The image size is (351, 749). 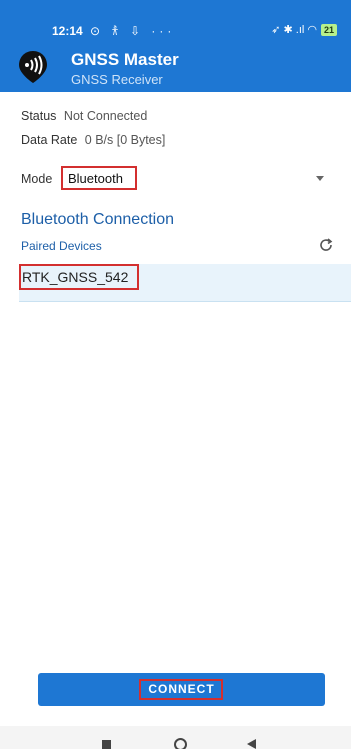 What do you see at coordinates (105, 116) in the screenshot?
I see `status-value: Not Connected` at bounding box center [105, 116].